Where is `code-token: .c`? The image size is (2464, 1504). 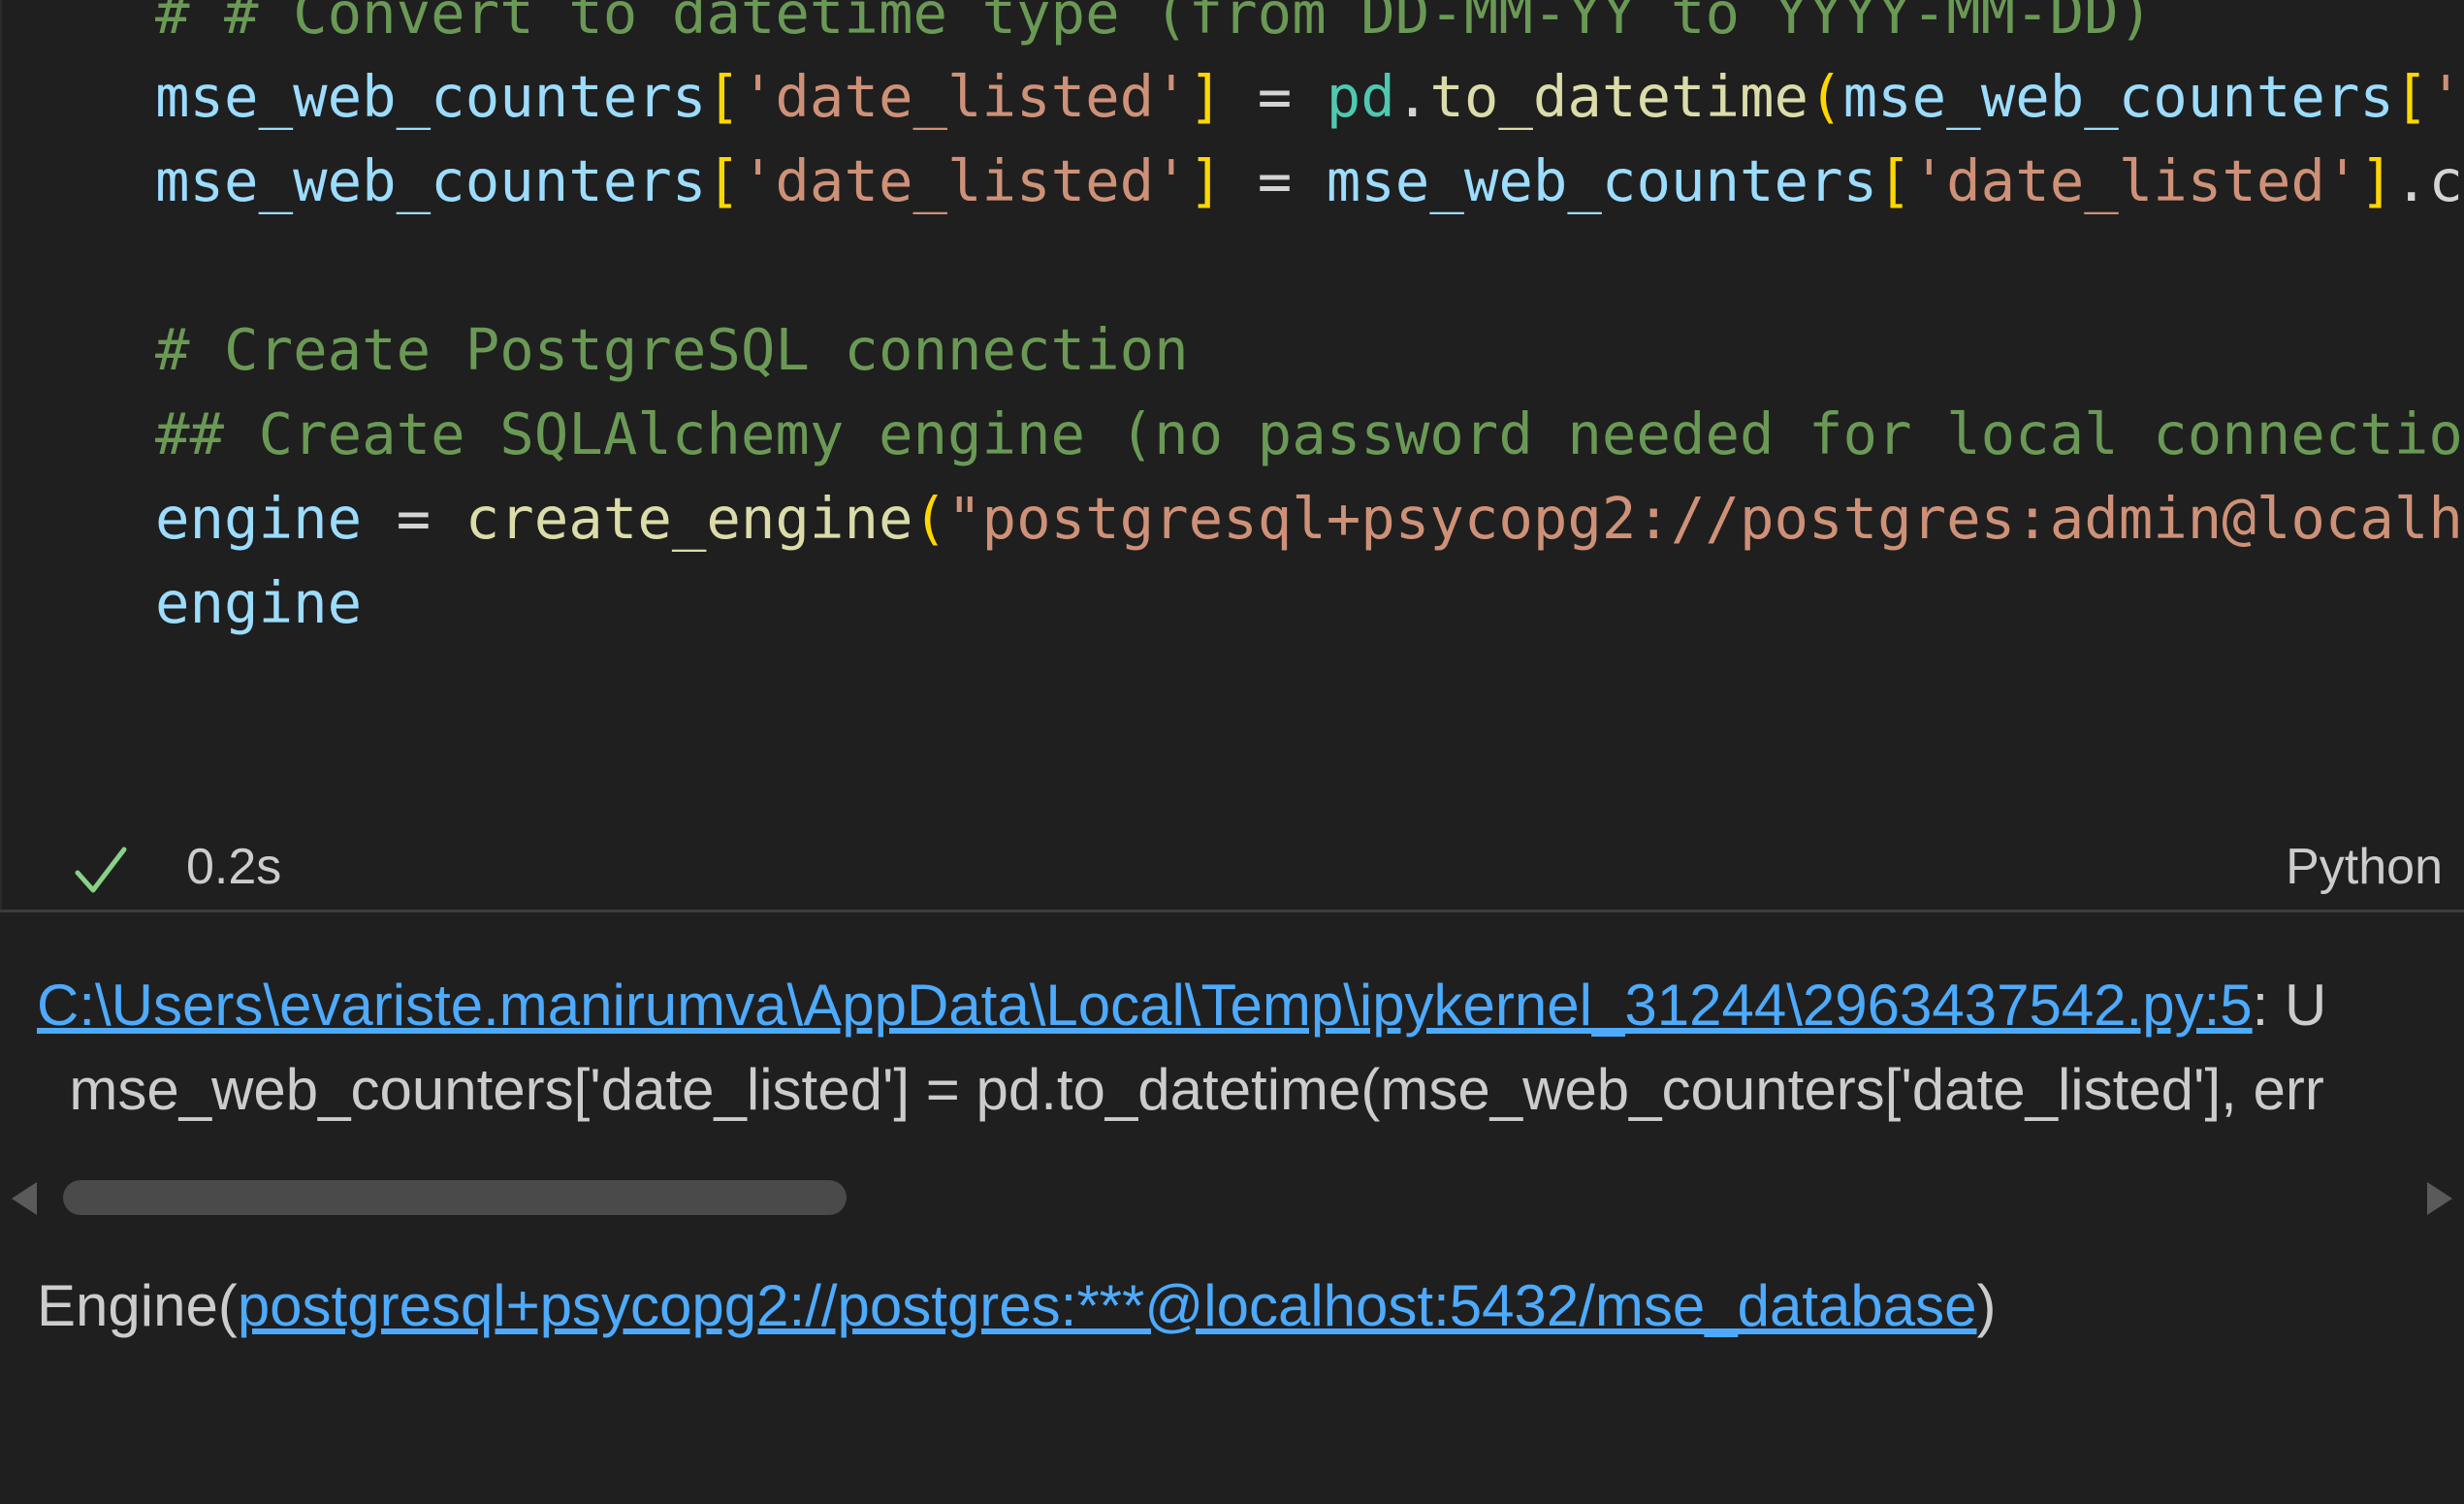
code-token: .c is located at coordinates (2428, 180).